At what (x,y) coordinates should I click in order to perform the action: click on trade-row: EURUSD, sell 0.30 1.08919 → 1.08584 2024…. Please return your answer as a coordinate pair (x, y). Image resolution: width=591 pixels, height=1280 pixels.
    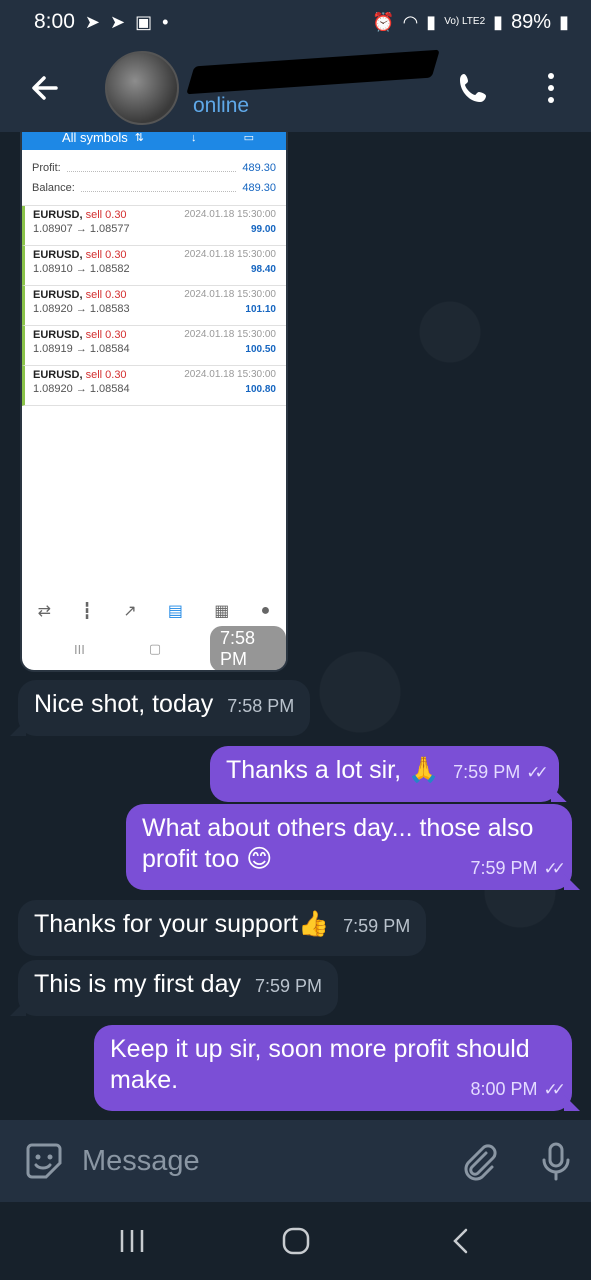
    Looking at the image, I should click on (154, 346).